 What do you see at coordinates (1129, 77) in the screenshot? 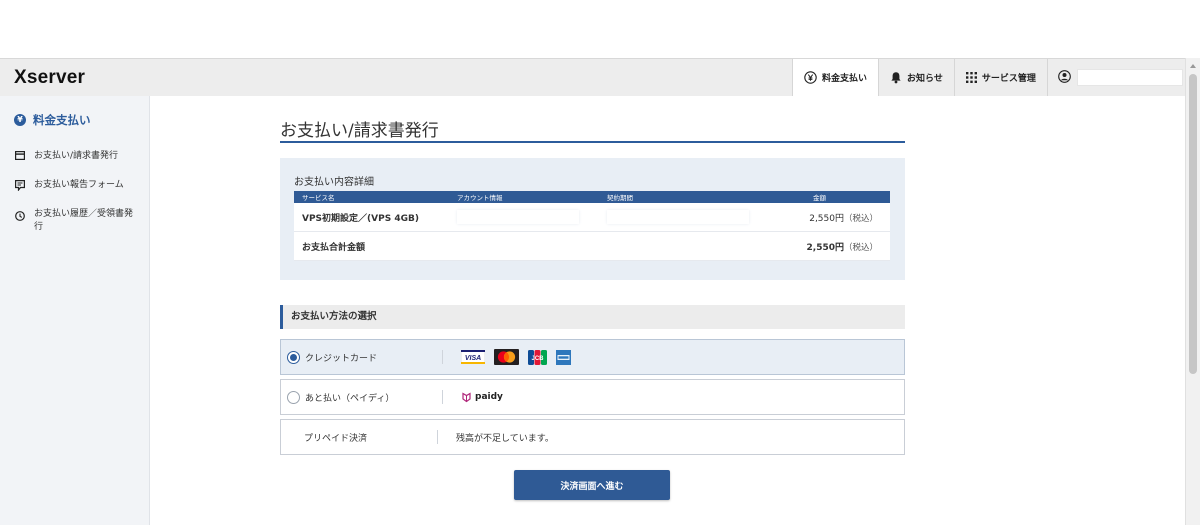
I see `account-name` at bounding box center [1129, 77].